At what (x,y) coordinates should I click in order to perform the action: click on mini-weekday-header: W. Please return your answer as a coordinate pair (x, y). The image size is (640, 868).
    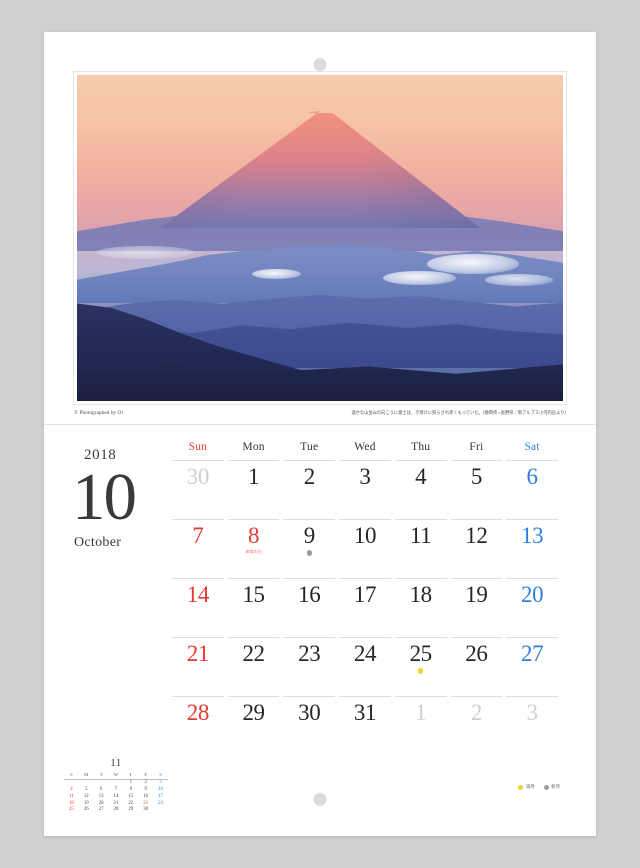
    Looking at the image, I should click on (116, 775).